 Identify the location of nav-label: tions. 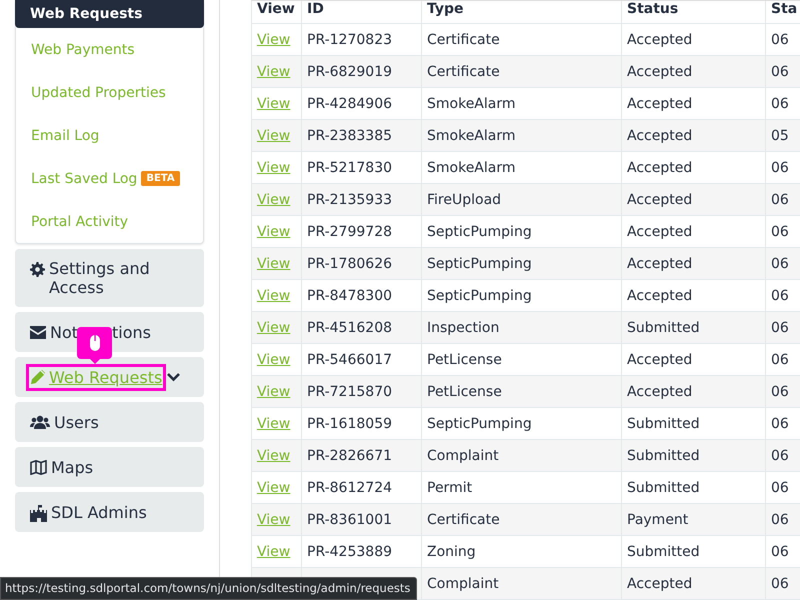
(132, 332).